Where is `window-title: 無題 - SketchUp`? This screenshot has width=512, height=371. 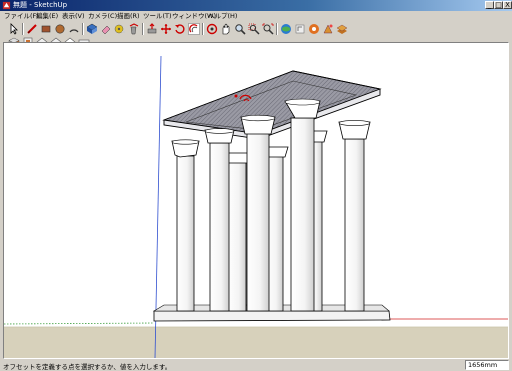
window-title: 無題 - SketchUp is located at coordinates (40, 5).